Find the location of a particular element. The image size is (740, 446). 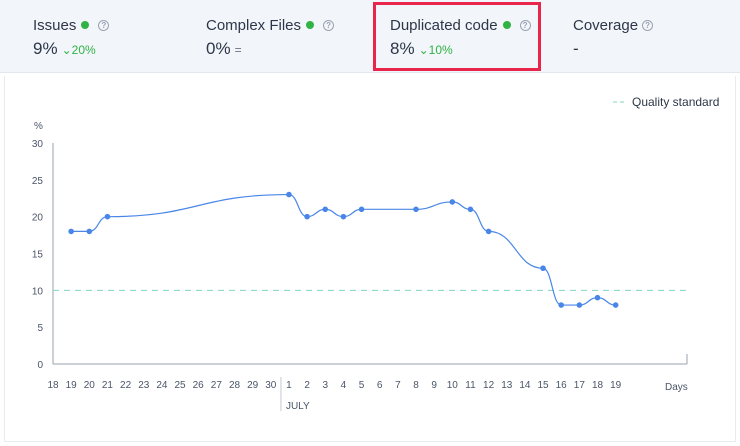

x-tick-label: 22 is located at coordinates (126, 385).